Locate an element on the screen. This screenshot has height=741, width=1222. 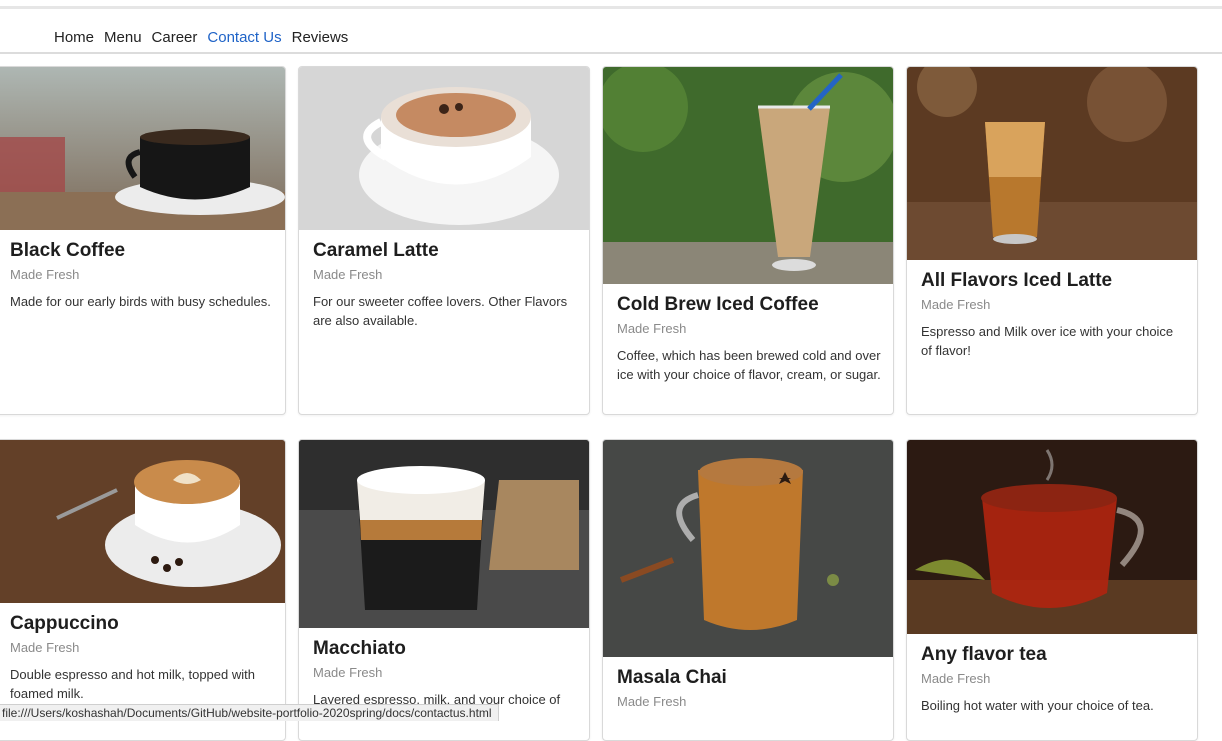
card-title: Cold Brew Iced Coffee is located at coordinates (718, 304).